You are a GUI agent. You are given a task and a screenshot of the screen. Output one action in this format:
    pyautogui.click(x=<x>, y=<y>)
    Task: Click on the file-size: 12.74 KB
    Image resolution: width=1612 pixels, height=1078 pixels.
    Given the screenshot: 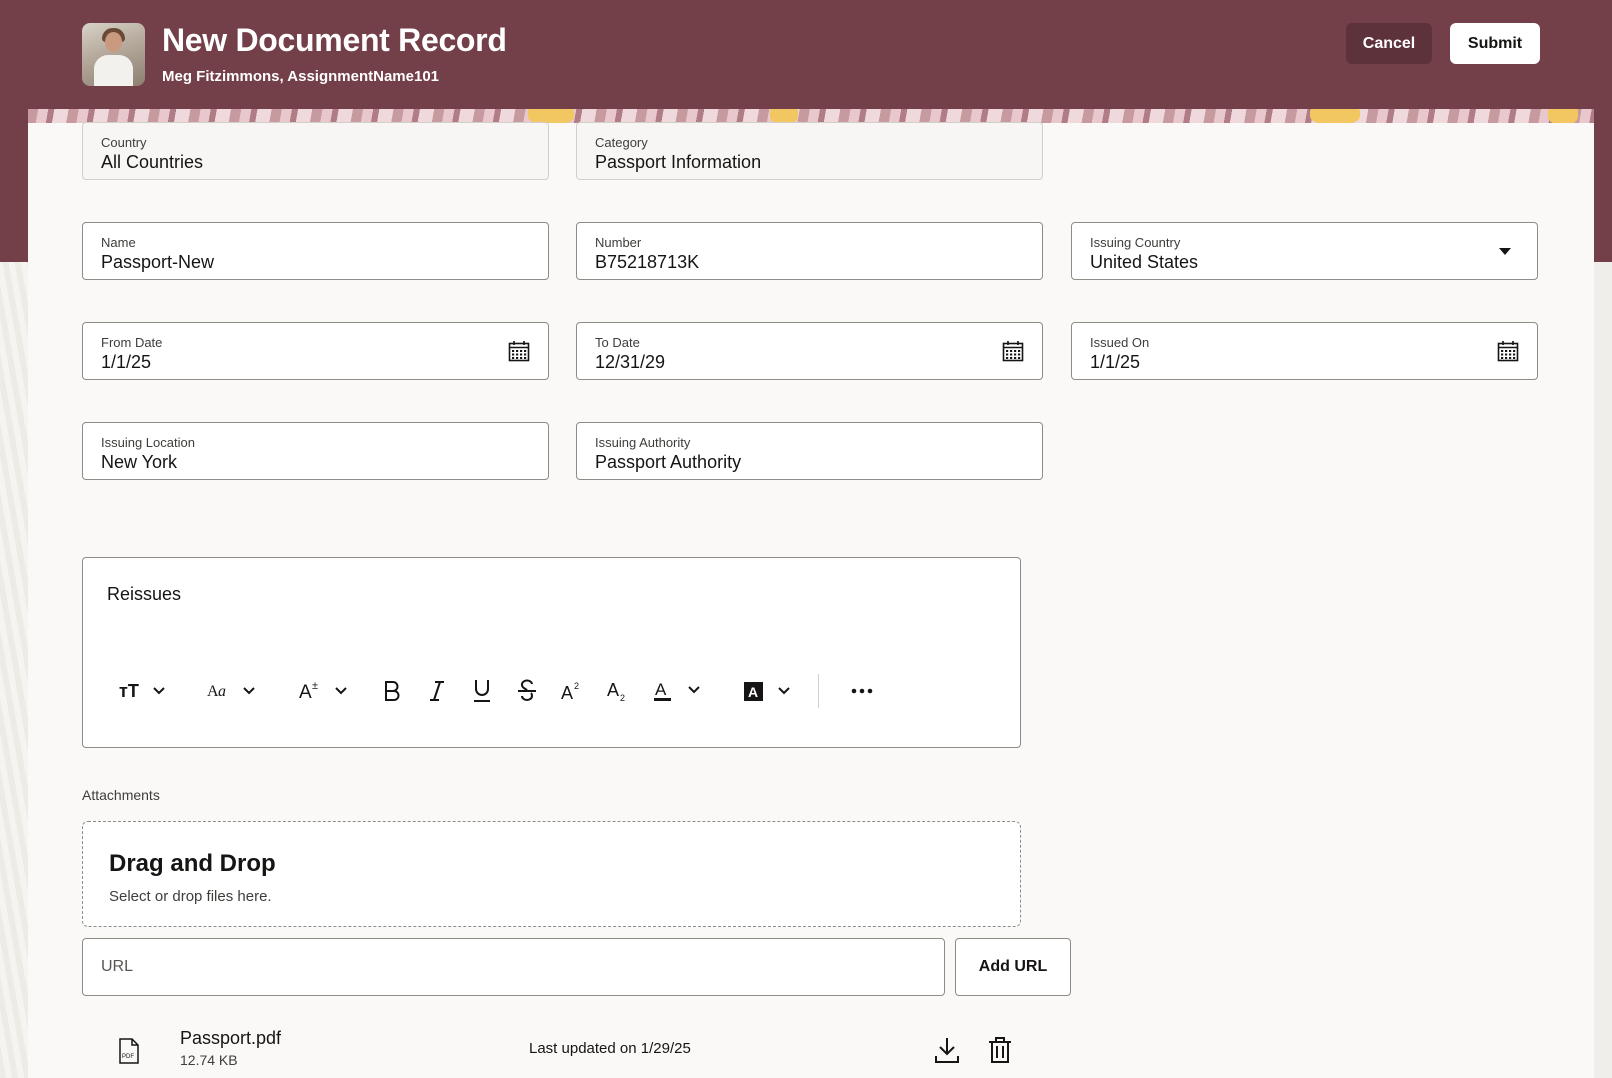 What is the action you would take?
    pyautogui.click(x=209, y=1060)
    